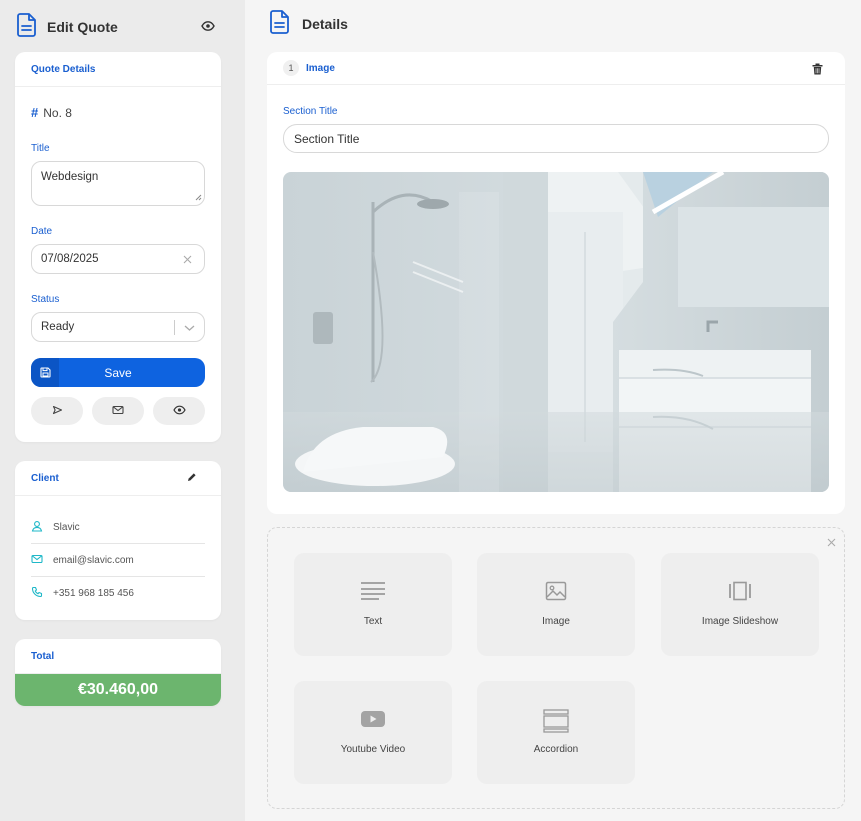  I want to click on section-title-label: Section Title, so click(310, 111).